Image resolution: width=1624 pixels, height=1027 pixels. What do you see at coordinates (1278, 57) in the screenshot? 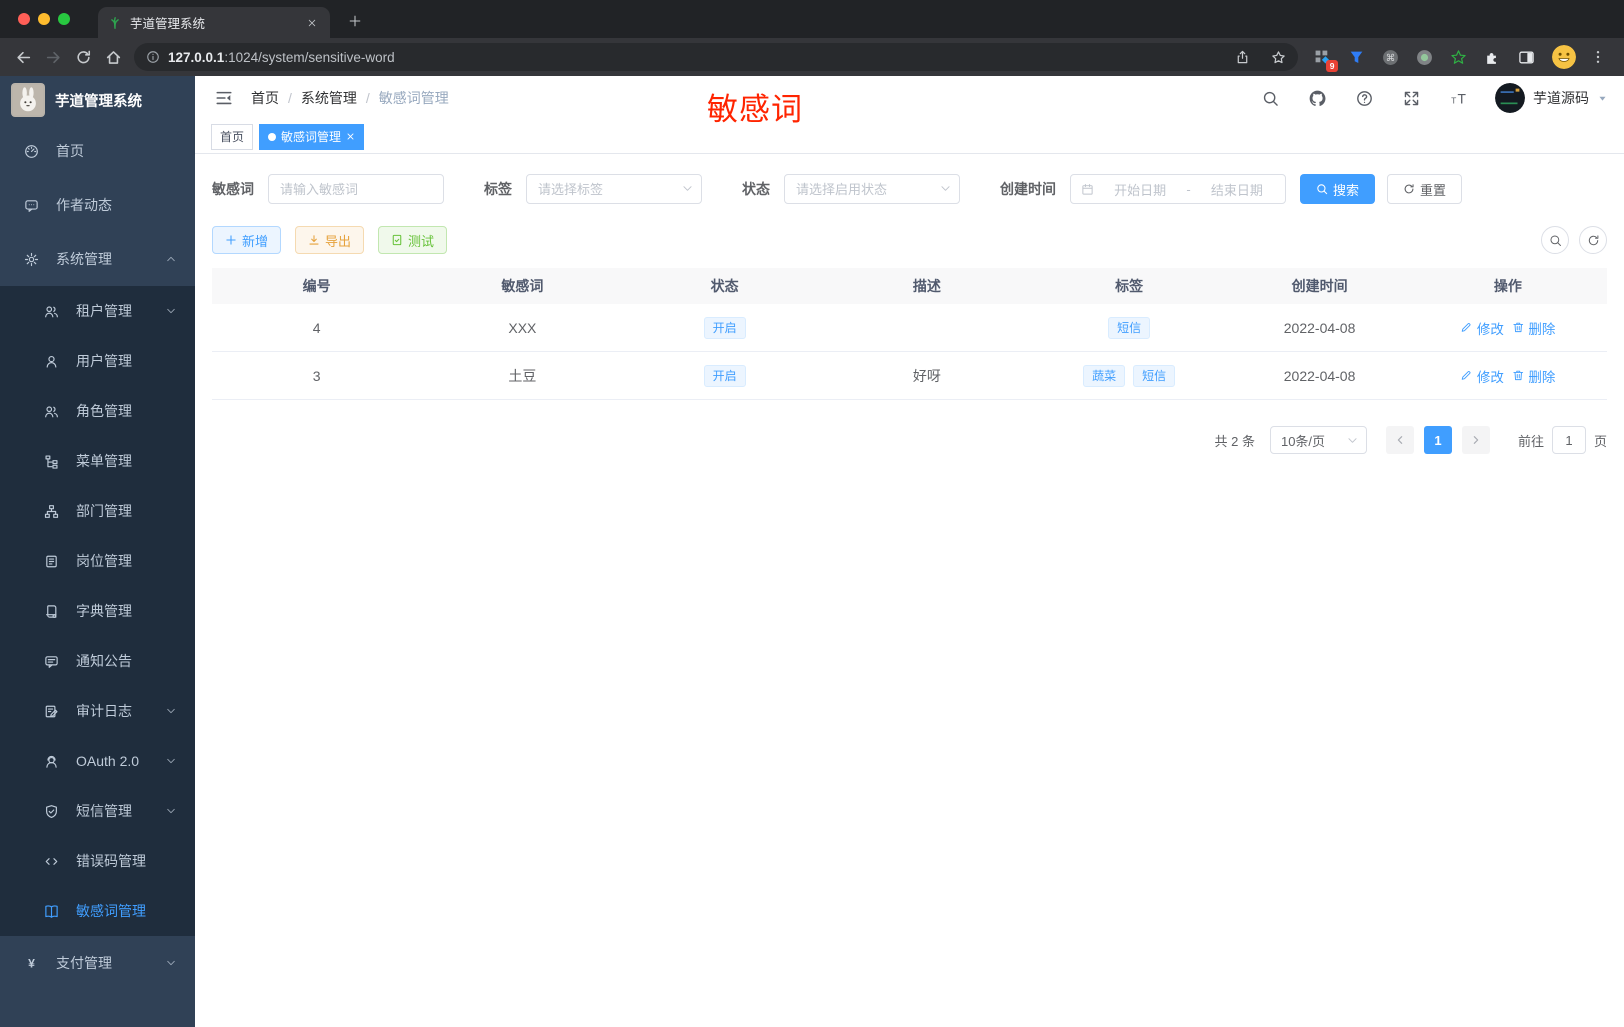
I see `bookmark-star-icon` at bounding box center [1278, 57].